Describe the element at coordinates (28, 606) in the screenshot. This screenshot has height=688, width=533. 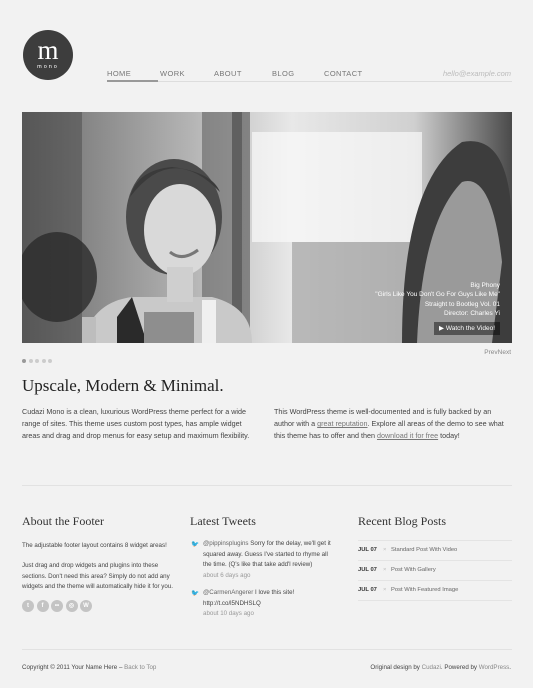
I see `twitter-icon: t` at that location.